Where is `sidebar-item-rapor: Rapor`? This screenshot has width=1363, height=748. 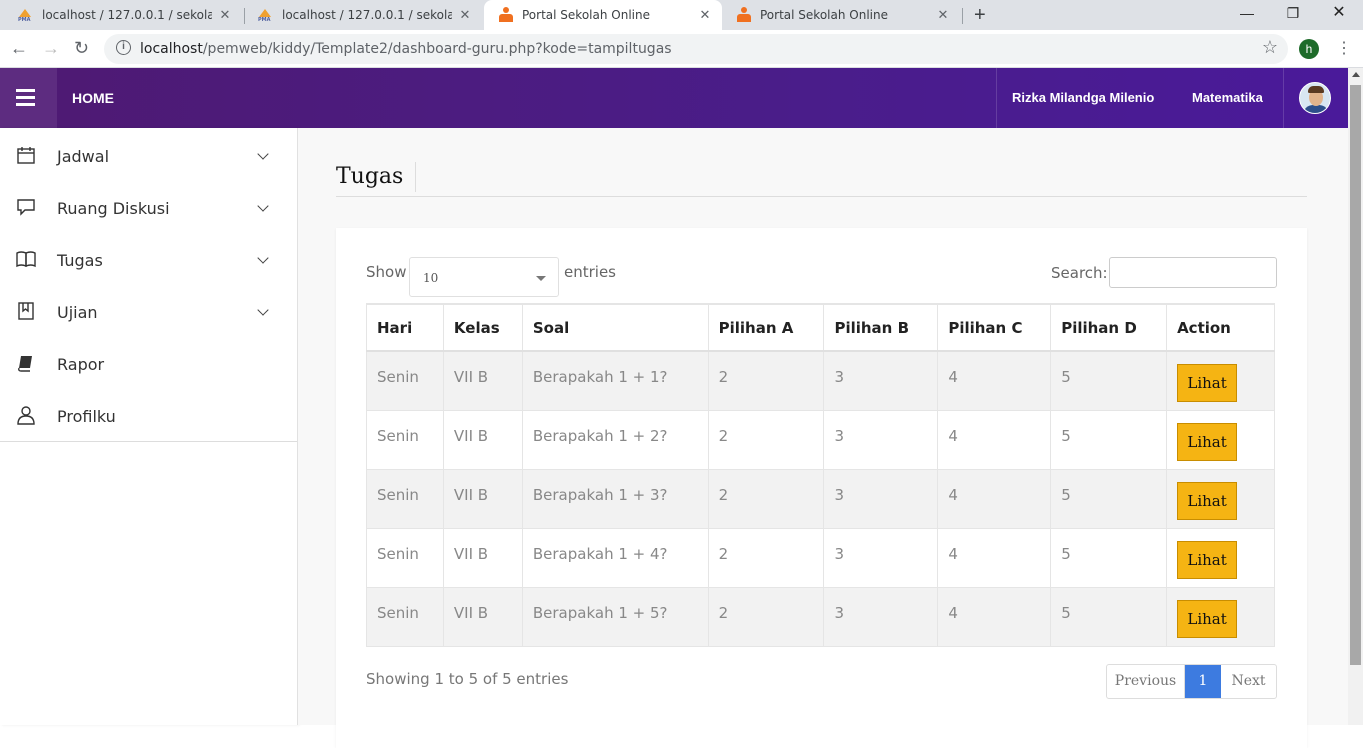
sidebar-item-rapor: Rapor is located at coordinates (148, 364).